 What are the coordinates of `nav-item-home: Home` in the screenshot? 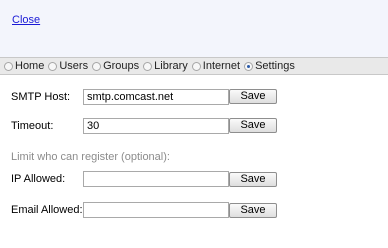 It's located at (24, 66).